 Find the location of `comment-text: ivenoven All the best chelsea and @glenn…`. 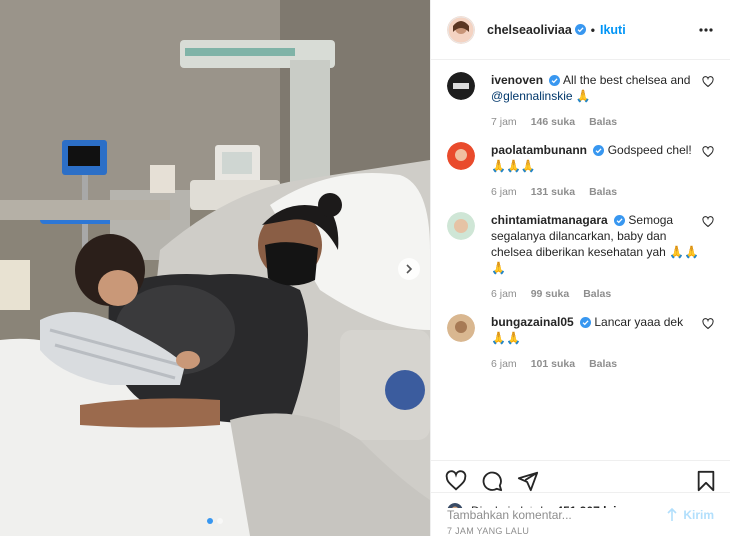

comment-text: ivenoven All the best chelsea and @glenn… is located at coordinates (596, 88).